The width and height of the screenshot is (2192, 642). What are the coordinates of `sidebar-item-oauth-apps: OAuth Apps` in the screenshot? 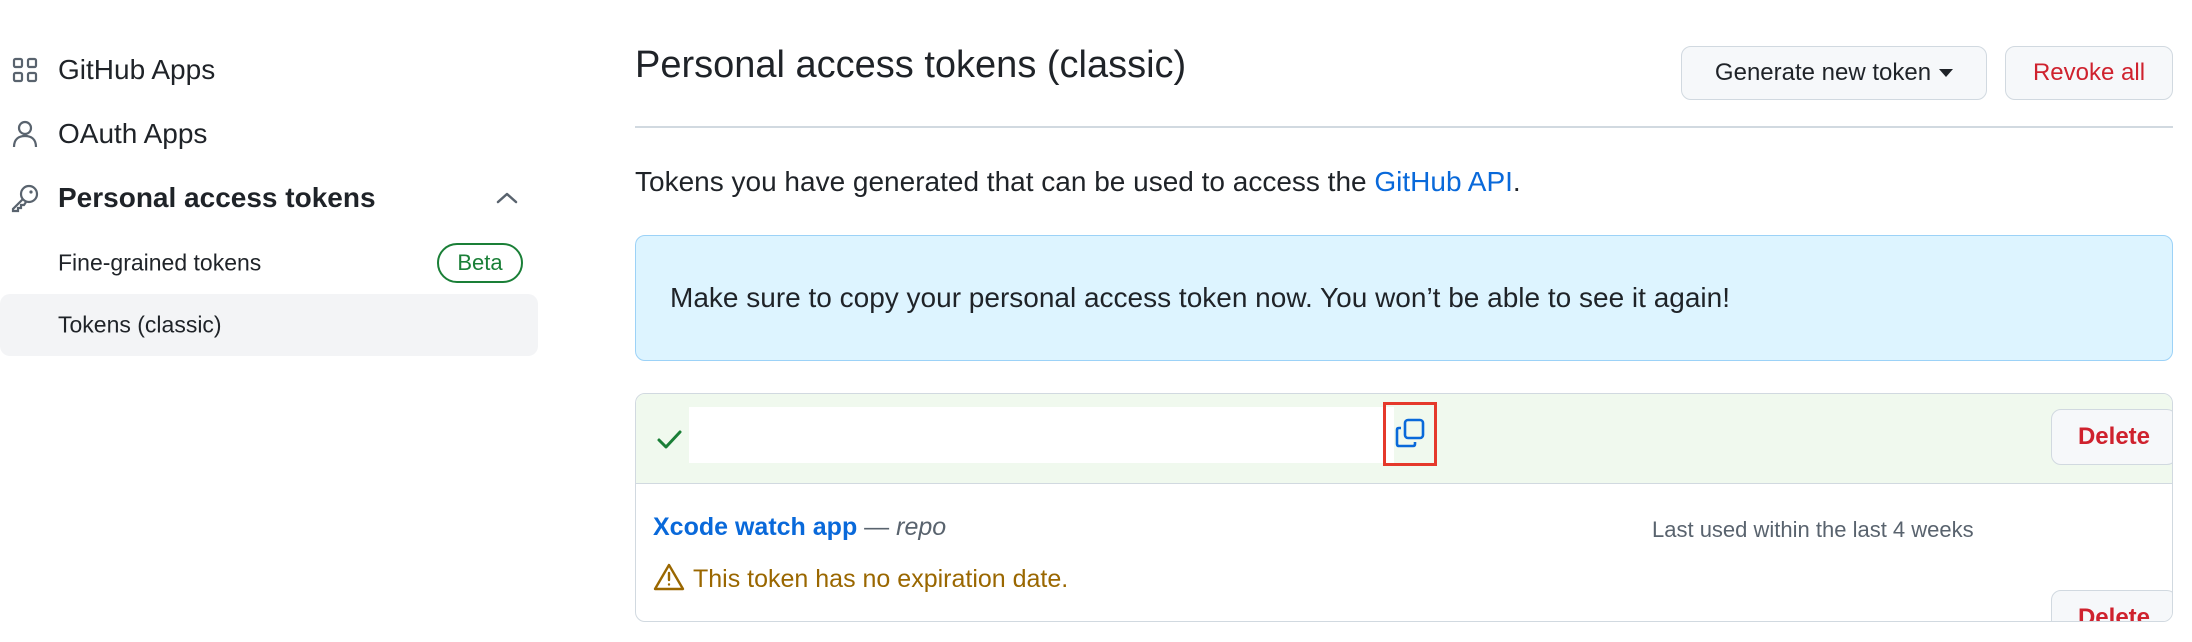 It's located at (269, 134).